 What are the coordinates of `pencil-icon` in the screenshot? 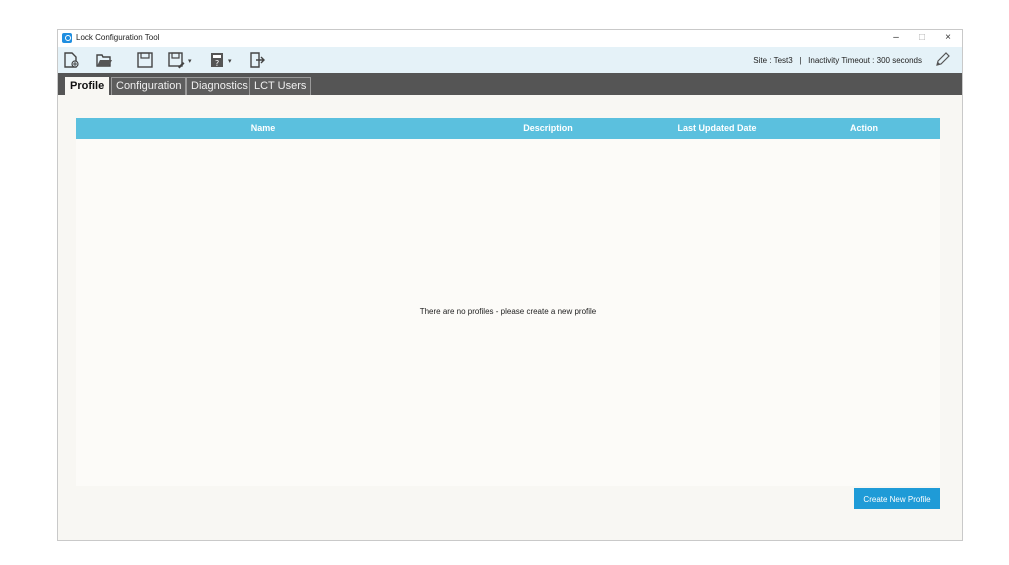 It's located at (942, 60).